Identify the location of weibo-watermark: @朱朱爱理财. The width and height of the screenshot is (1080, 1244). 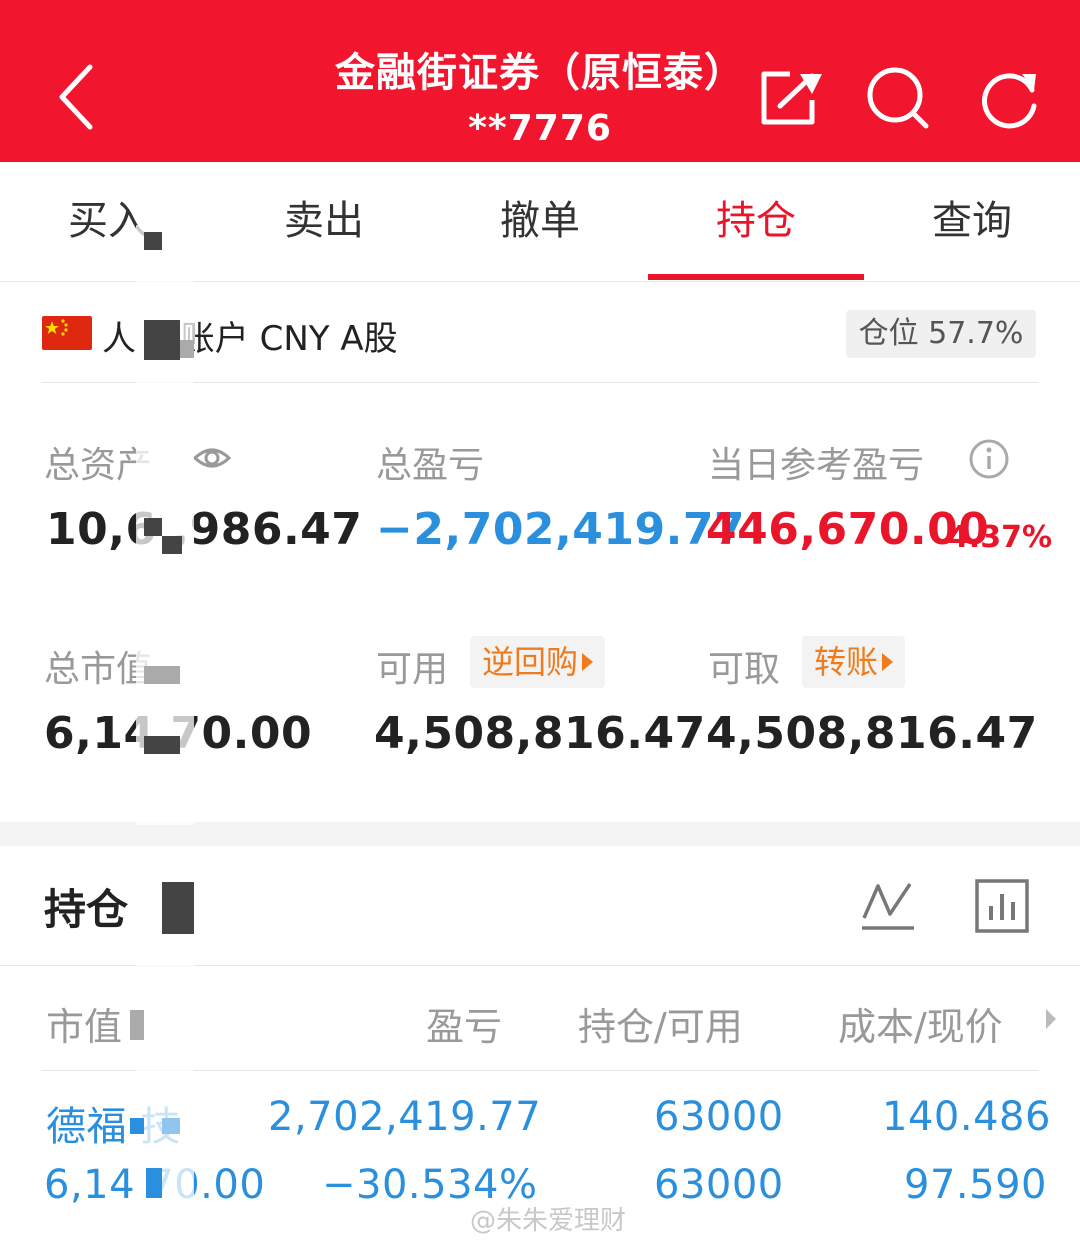
(548, 1221).